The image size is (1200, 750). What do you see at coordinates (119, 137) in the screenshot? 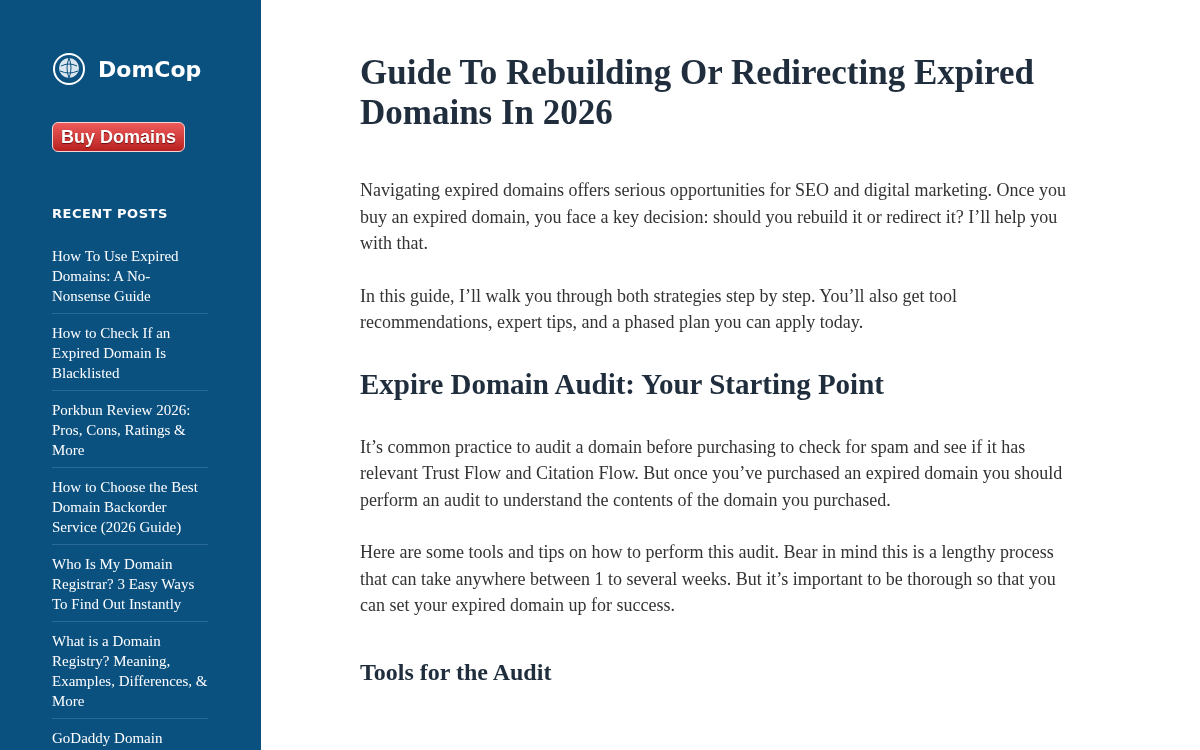
I see `buy-domains-button: Buy Domains` at bounding box center [119, 137].